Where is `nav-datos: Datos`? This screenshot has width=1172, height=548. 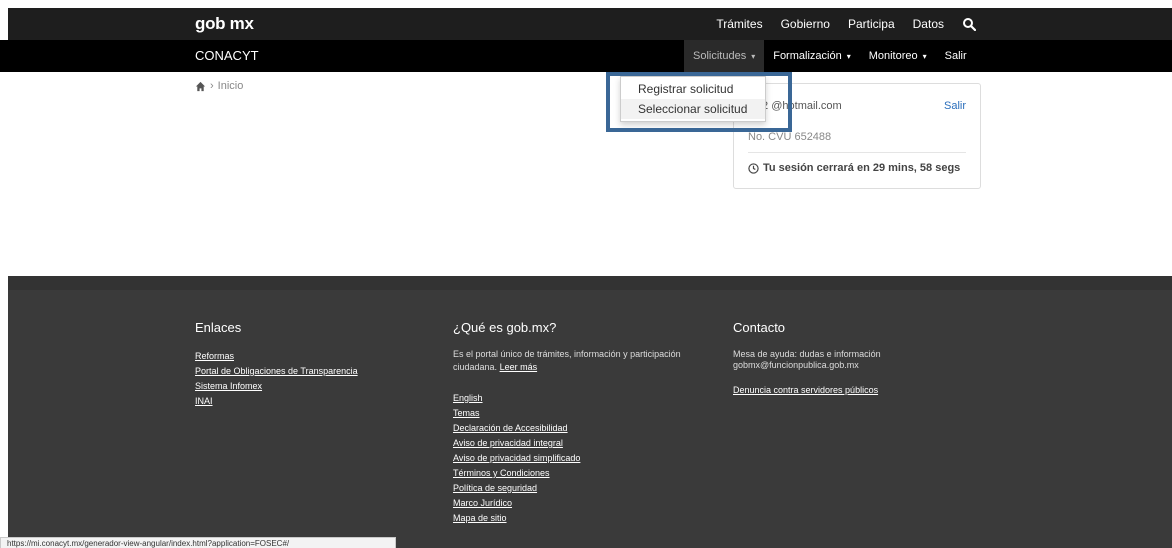 nav-datos: Datos is located at coordinates (928, 24).